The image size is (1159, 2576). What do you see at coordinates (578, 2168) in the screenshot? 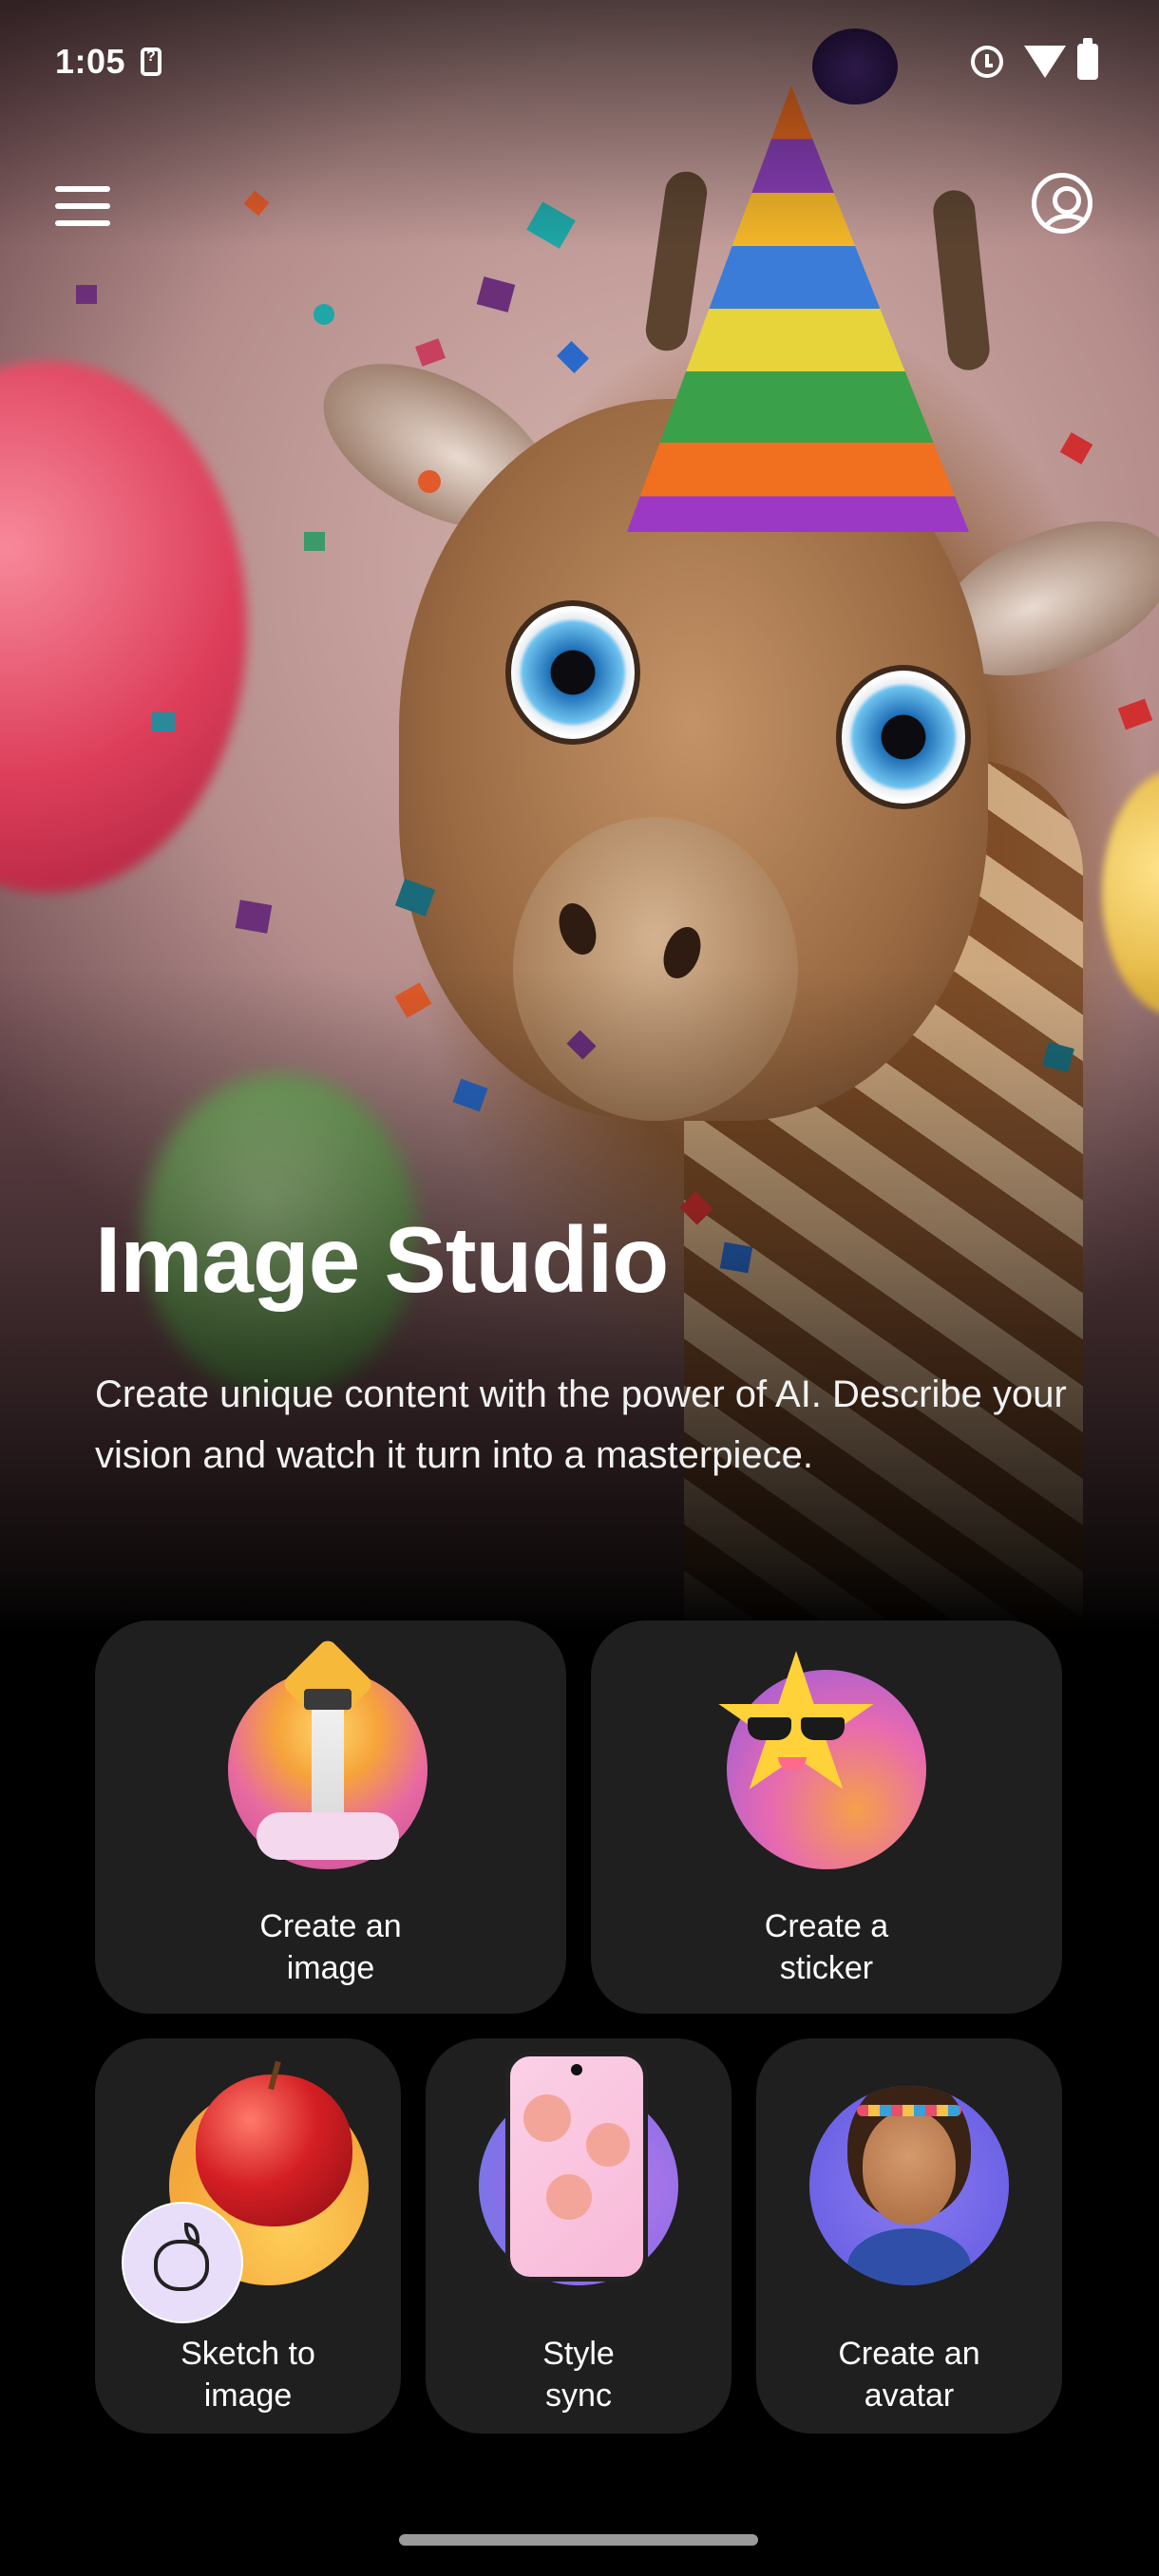
I see `phone-illustration` at bounding box center [578, 2168].